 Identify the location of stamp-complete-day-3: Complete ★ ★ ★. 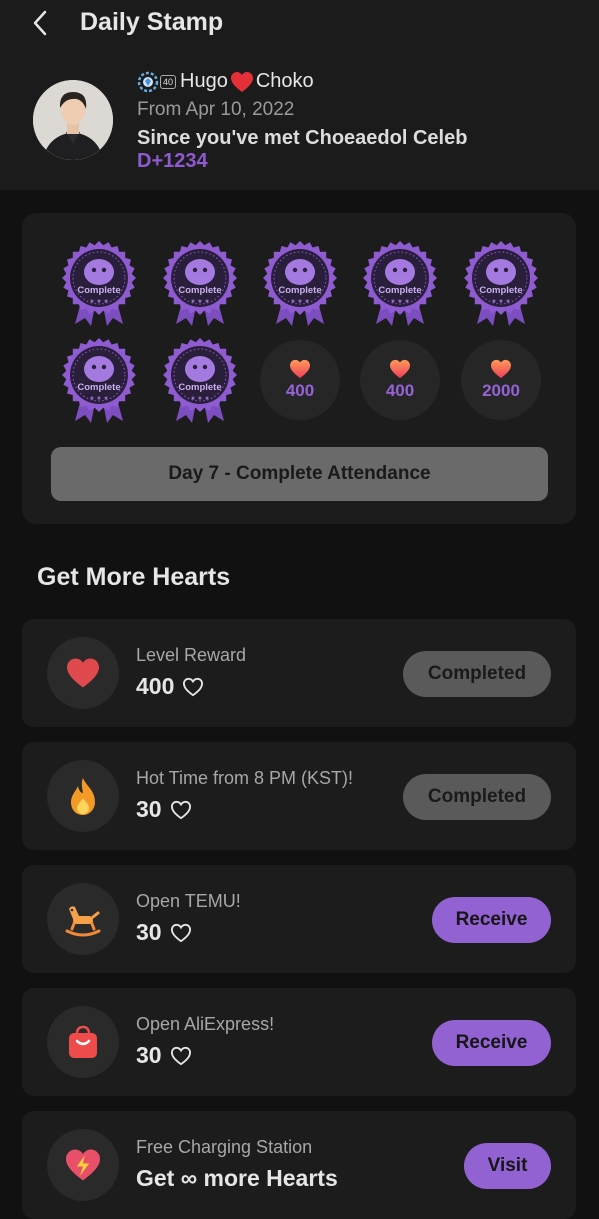
(300, 283).